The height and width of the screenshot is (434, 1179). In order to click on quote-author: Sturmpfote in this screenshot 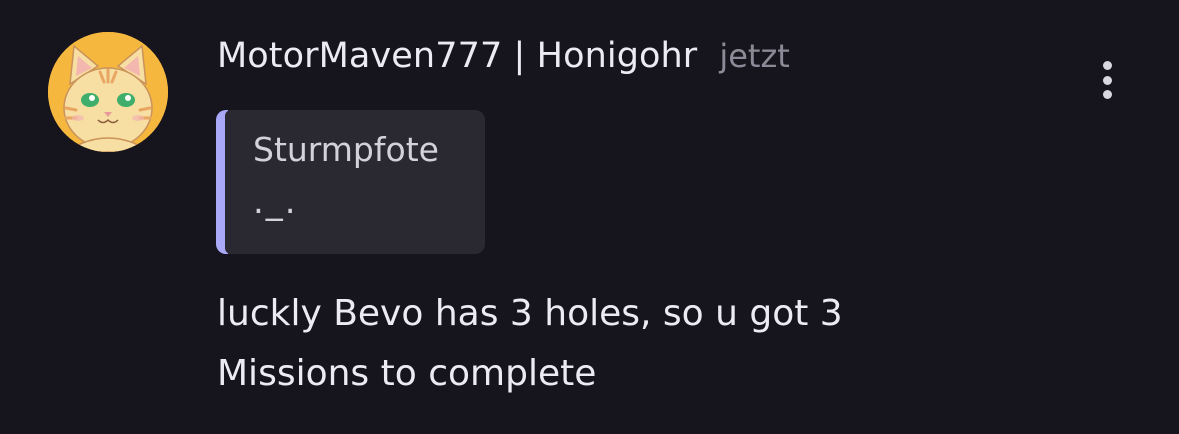, I will do `click(346, 149)`.